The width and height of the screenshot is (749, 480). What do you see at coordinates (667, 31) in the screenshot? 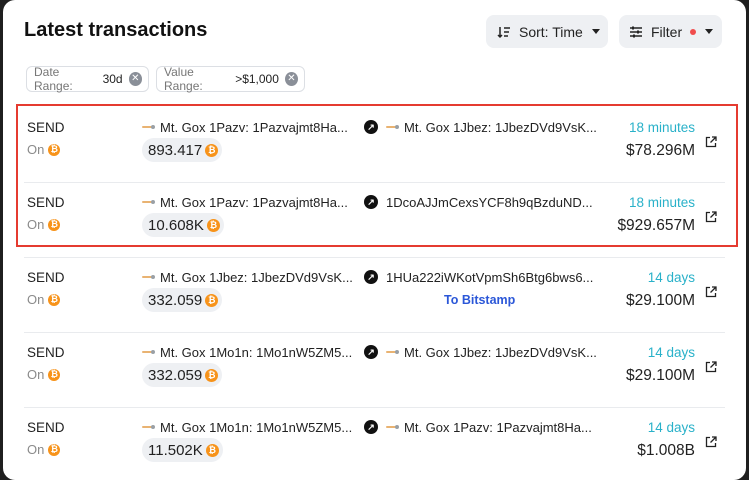
I see `filter-label: Filter` at bounding box center [667, 31].